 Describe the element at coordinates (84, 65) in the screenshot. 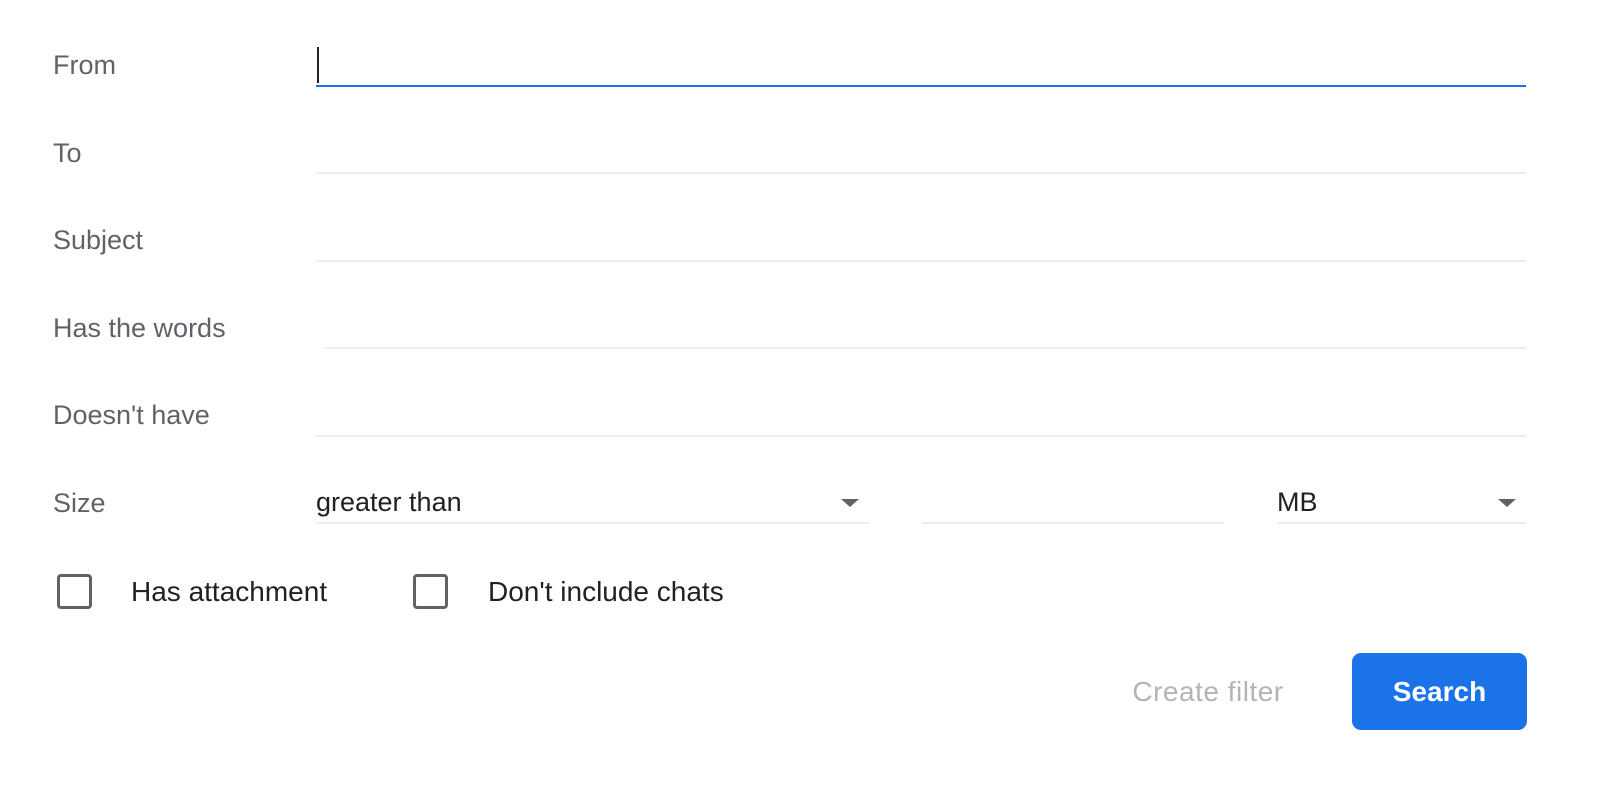

I see `from-label: From` at that location.